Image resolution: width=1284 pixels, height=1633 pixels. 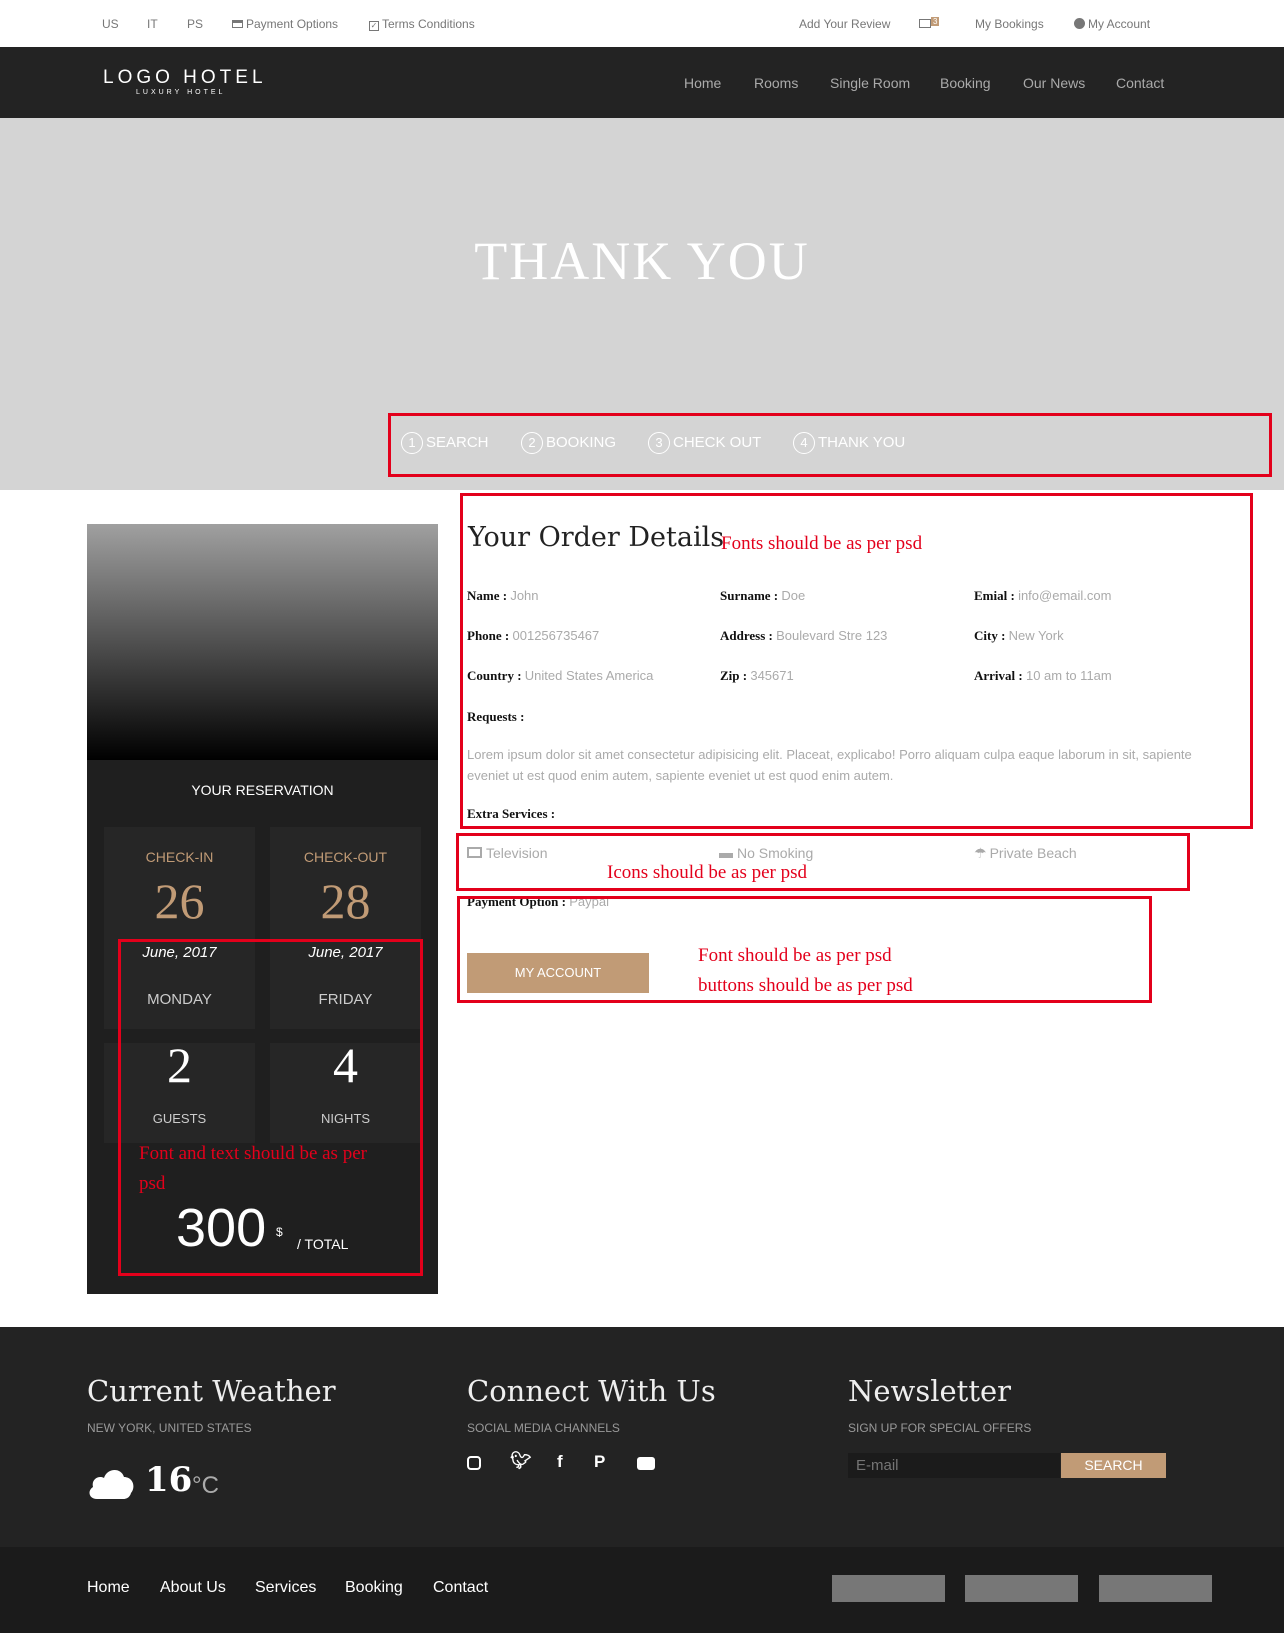 What do you see at coordinates (642, 1437) in the screenshot?
I see `footer` at bounding box center [642, 1437].